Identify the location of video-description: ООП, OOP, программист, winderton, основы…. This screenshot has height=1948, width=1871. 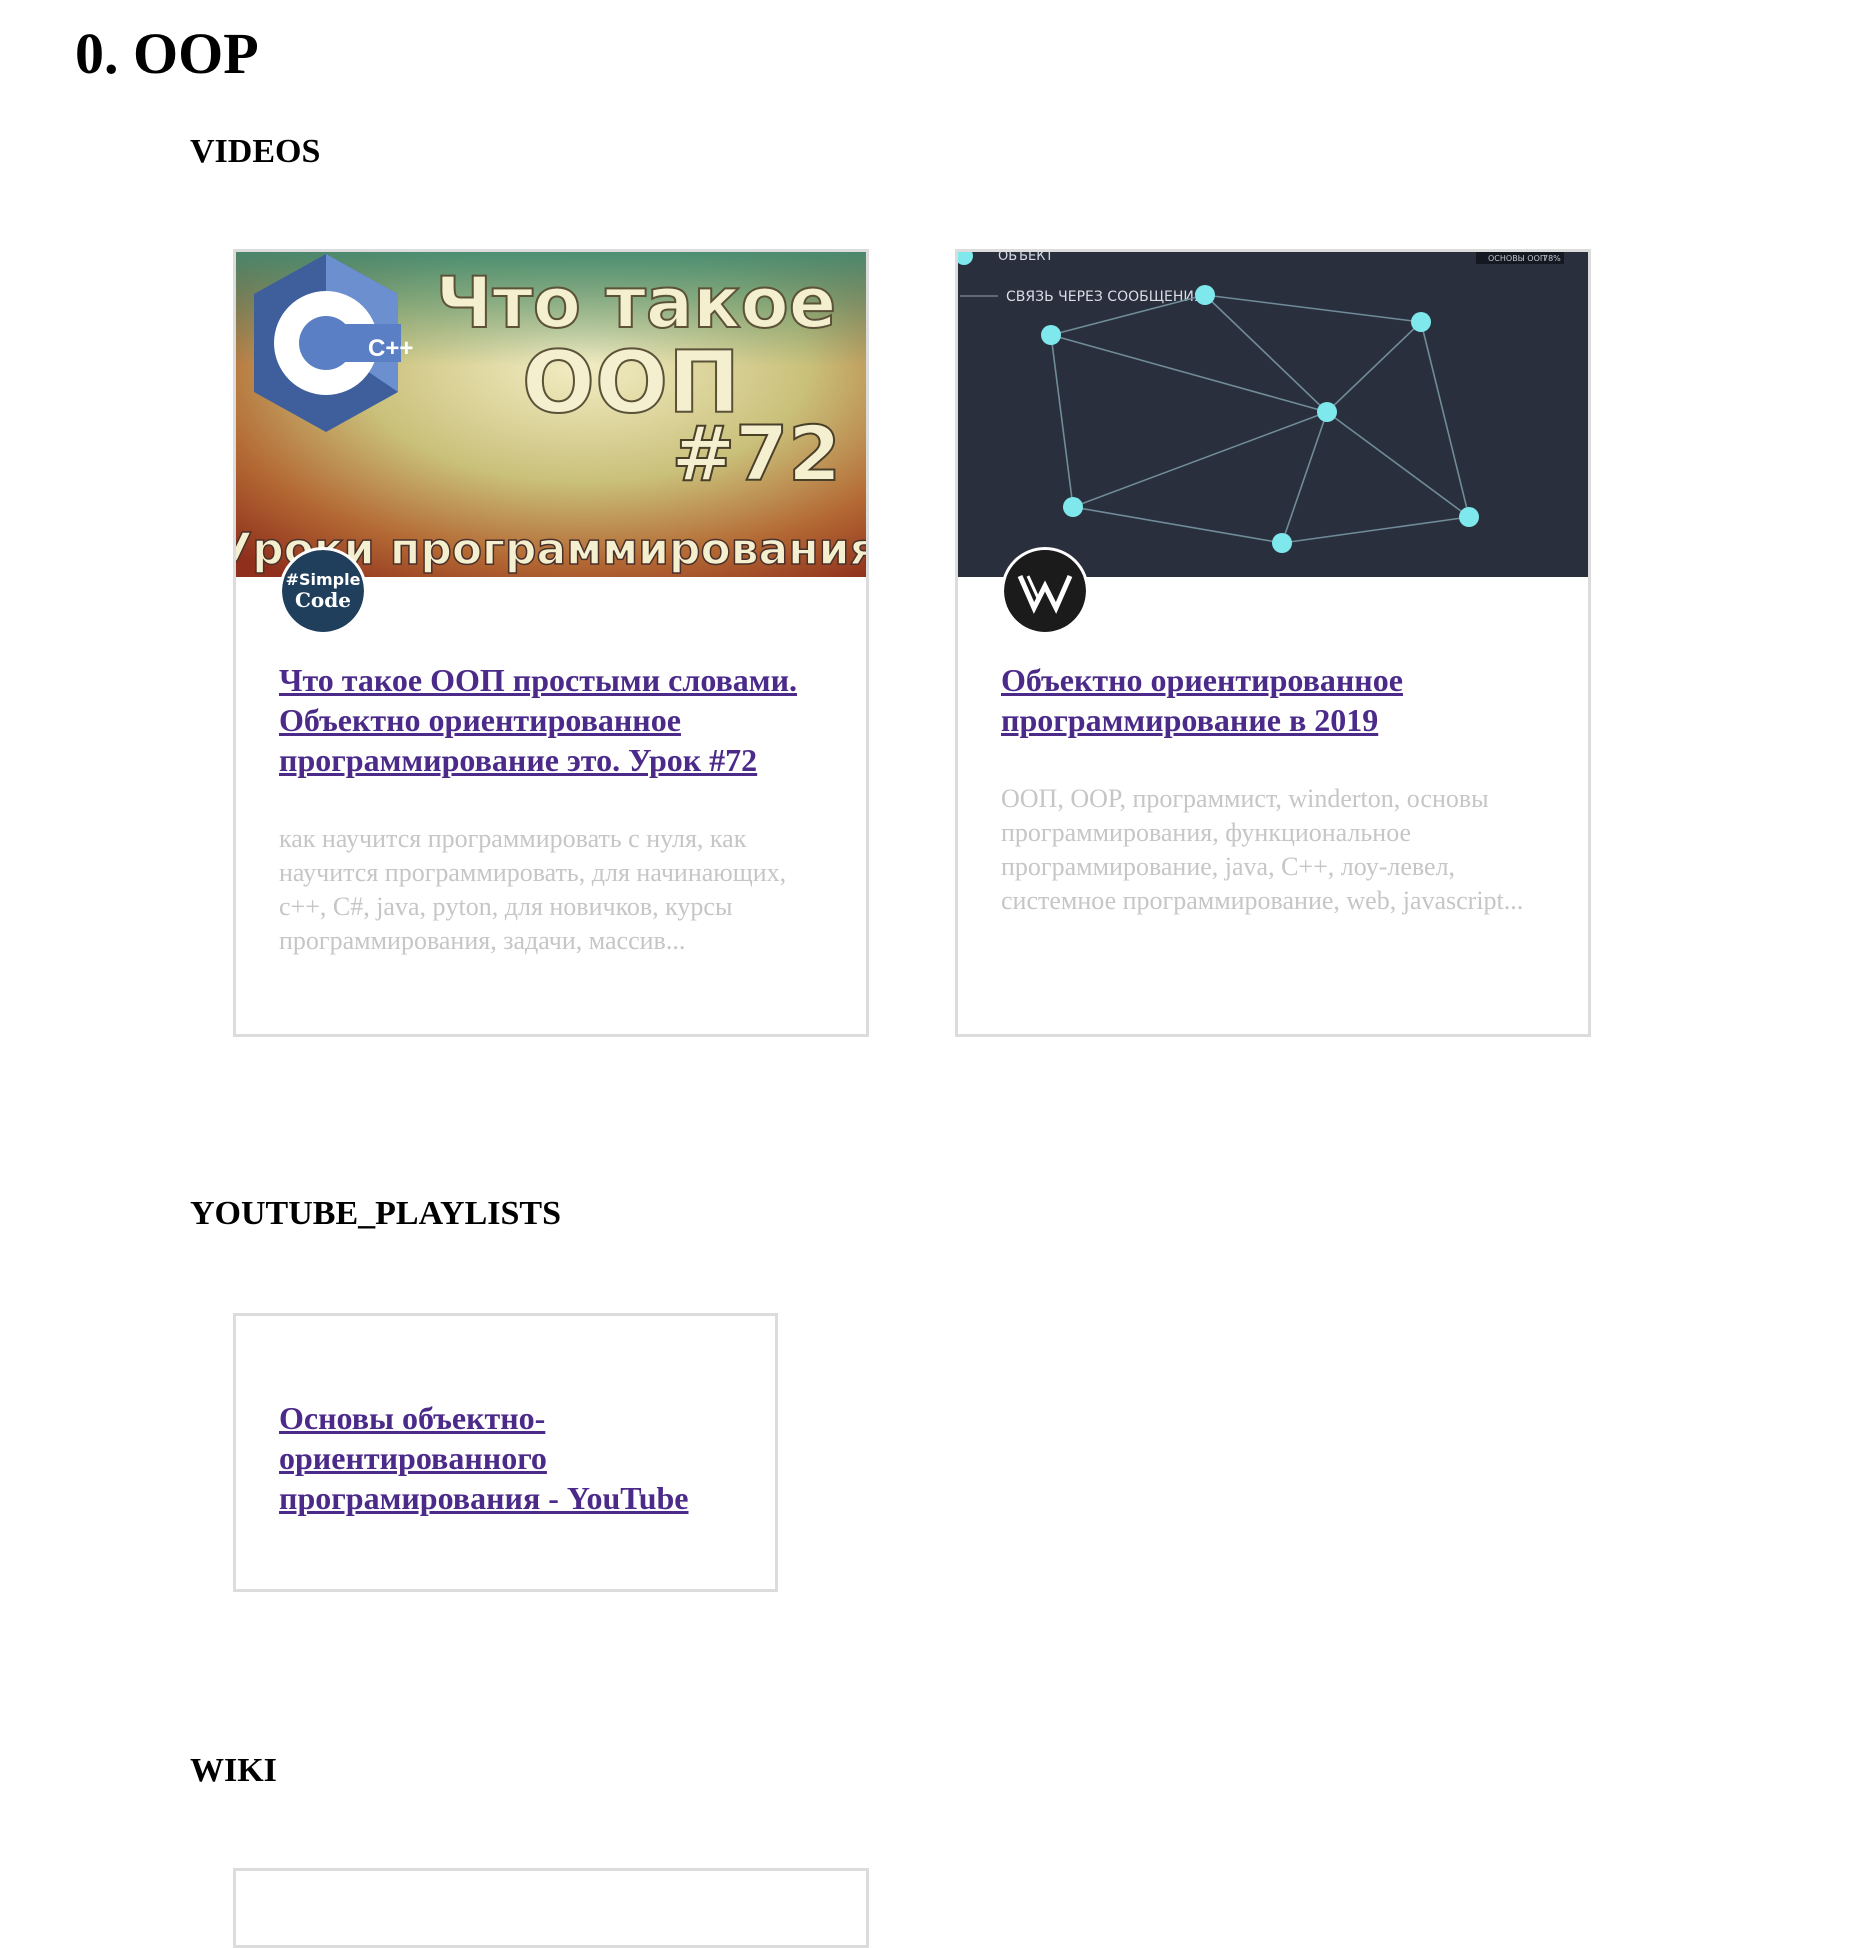
(1262, 849).